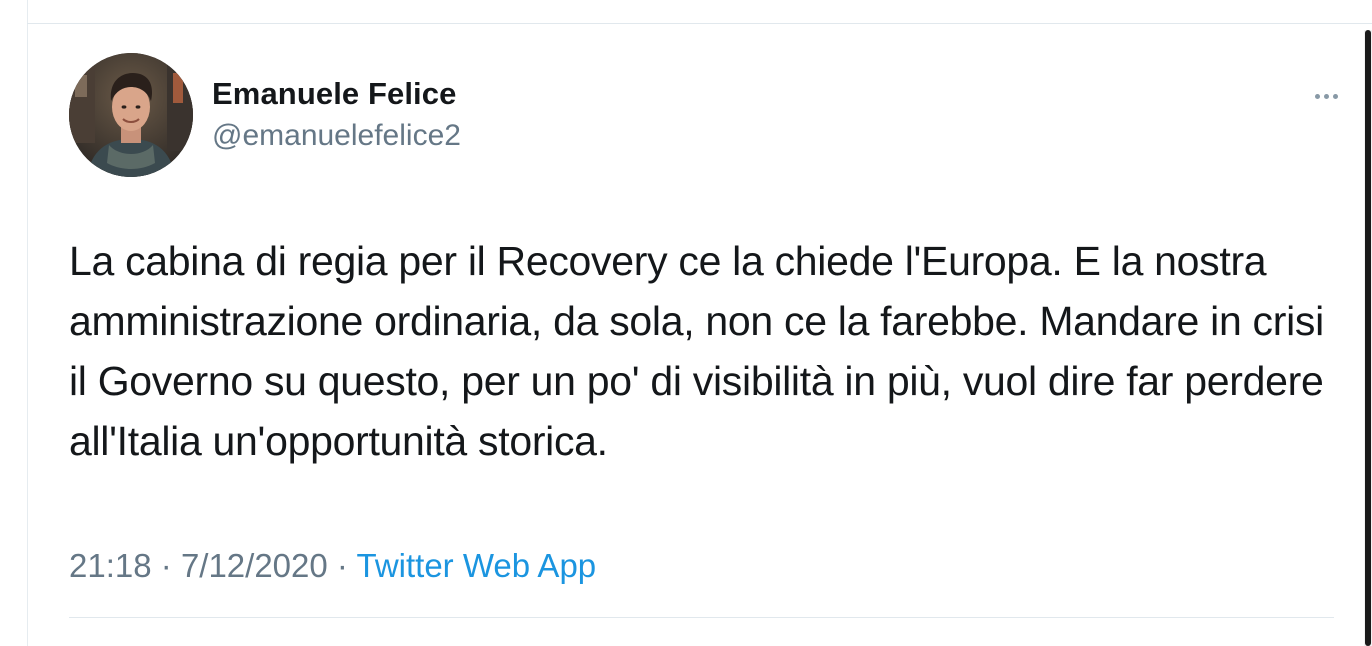 Image resolution: width=1372 pixels, height=646 pixels. I want to click on bottom-divider, so click(701, 617).